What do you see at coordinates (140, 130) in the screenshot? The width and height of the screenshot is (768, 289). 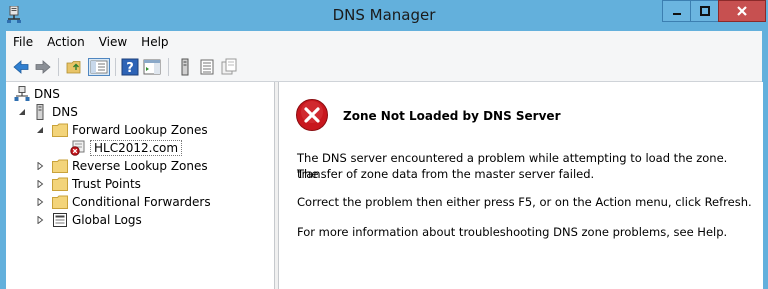 I see `tree-label: Forward Lookup Zones` at bounding box center [140, 130].